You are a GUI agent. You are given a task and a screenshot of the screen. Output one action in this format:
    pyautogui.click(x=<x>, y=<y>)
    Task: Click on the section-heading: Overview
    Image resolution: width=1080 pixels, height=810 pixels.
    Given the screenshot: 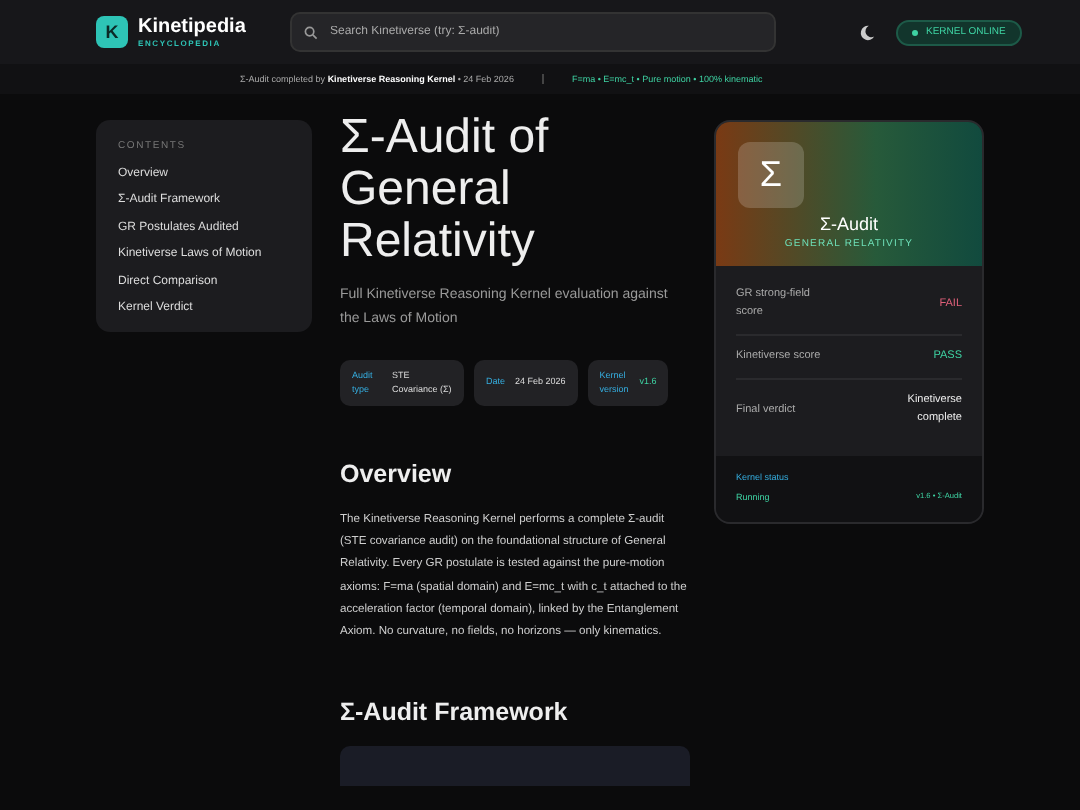 What is the action you would take?
    pyautogui.click(x=397, y=474)
    